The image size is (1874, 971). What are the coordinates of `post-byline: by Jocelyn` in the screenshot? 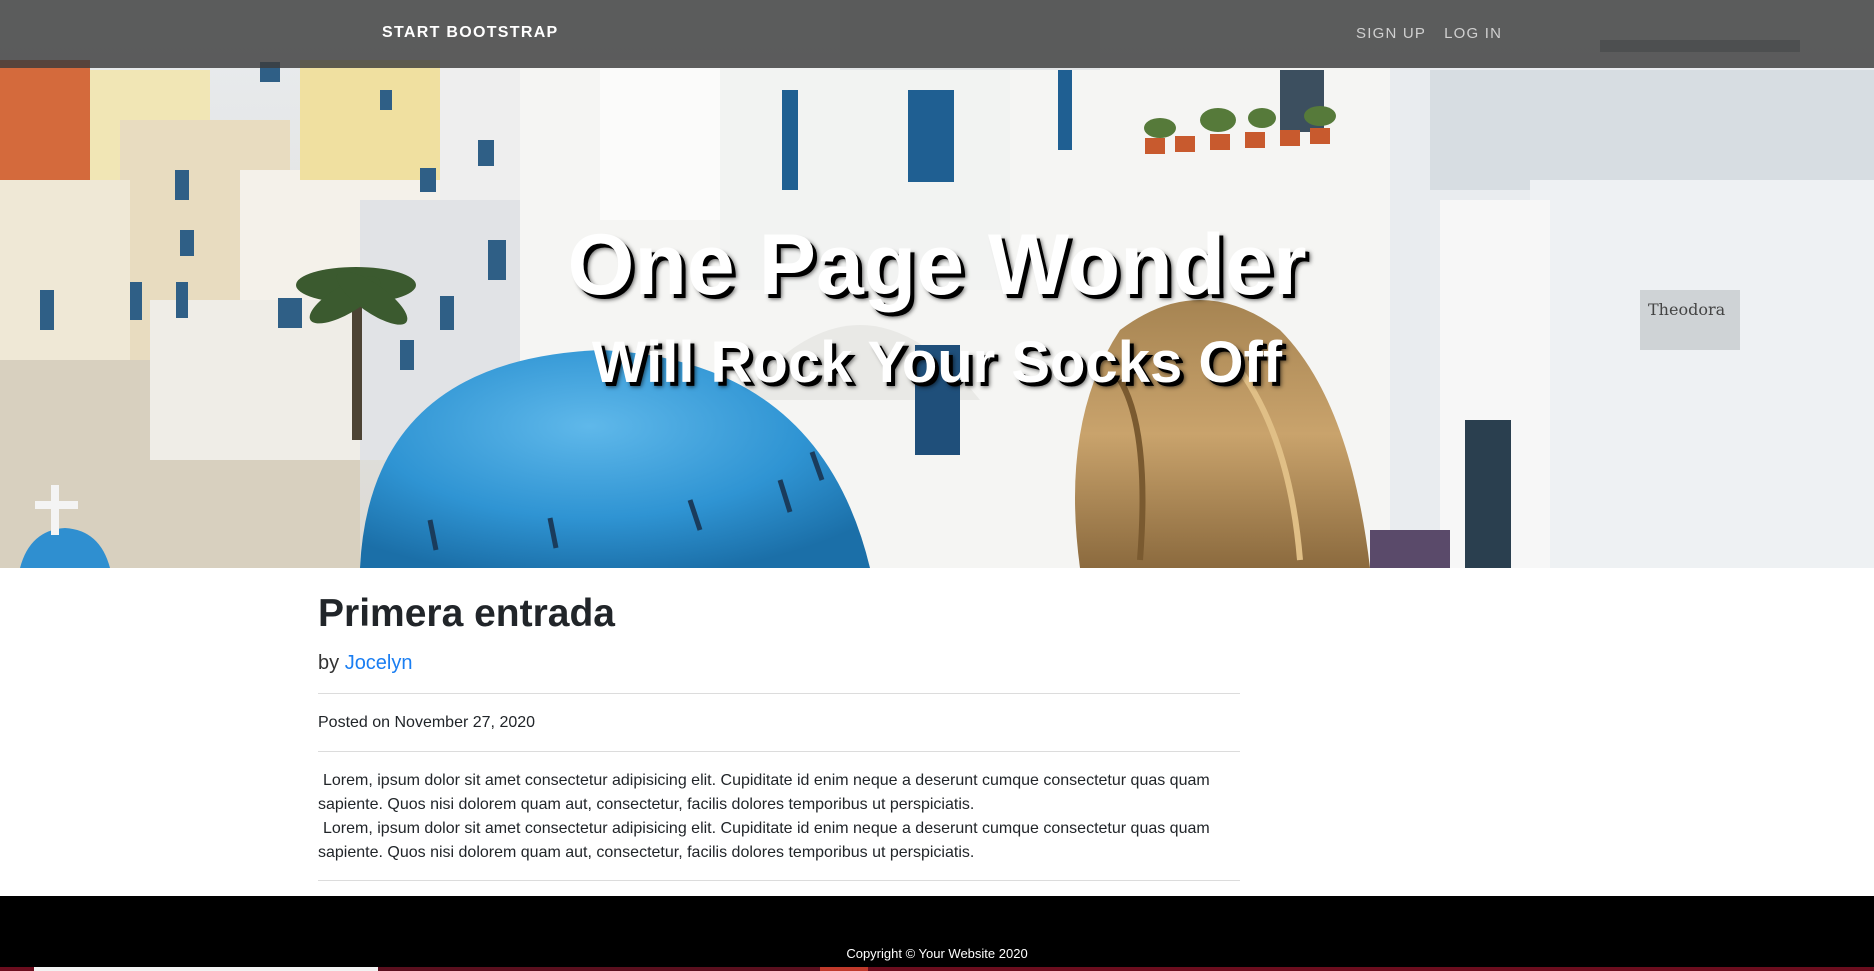 It's located at (365, 663).